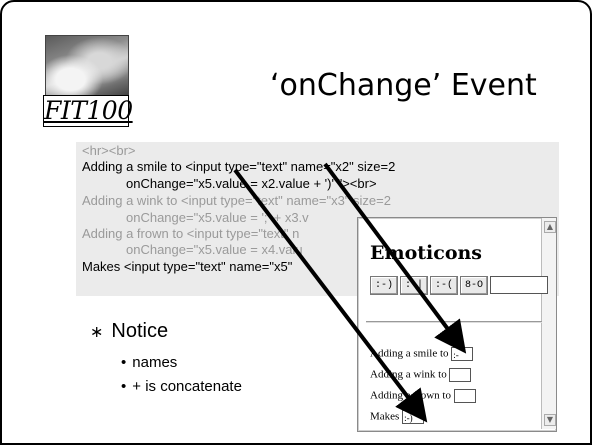 This screenshot has width=592, height=445. What do you see at coordinates (426, 253) in the screenshot?
I see `emoticons-heading: Emoticons` at bounding box center [426, 253].